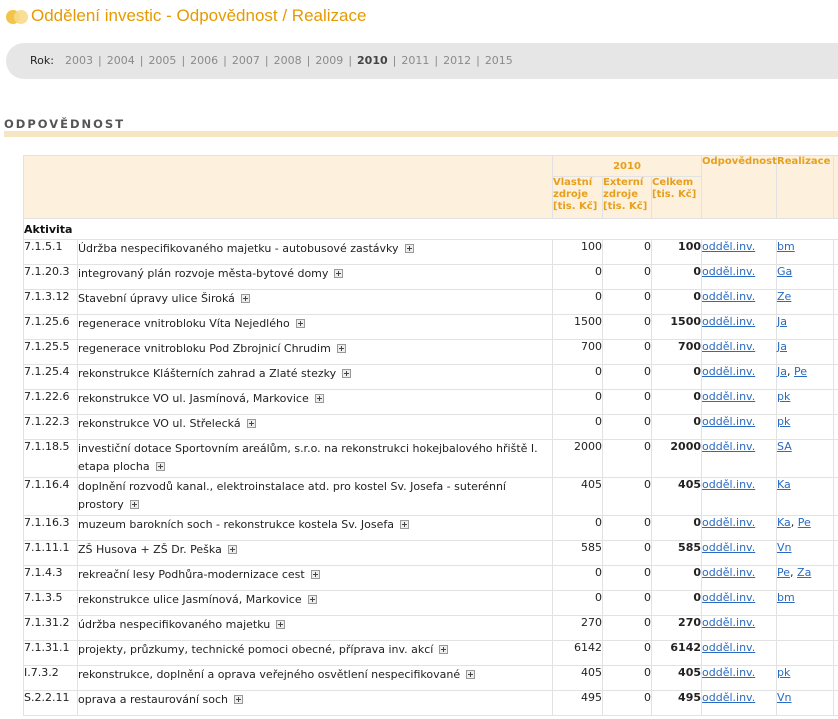 Image resolution: width=838 pixels, height=719 pixels. Describe the element at coordinates (372, 60) in the screenshot. I see `year-link-2010: 2010` at that location.